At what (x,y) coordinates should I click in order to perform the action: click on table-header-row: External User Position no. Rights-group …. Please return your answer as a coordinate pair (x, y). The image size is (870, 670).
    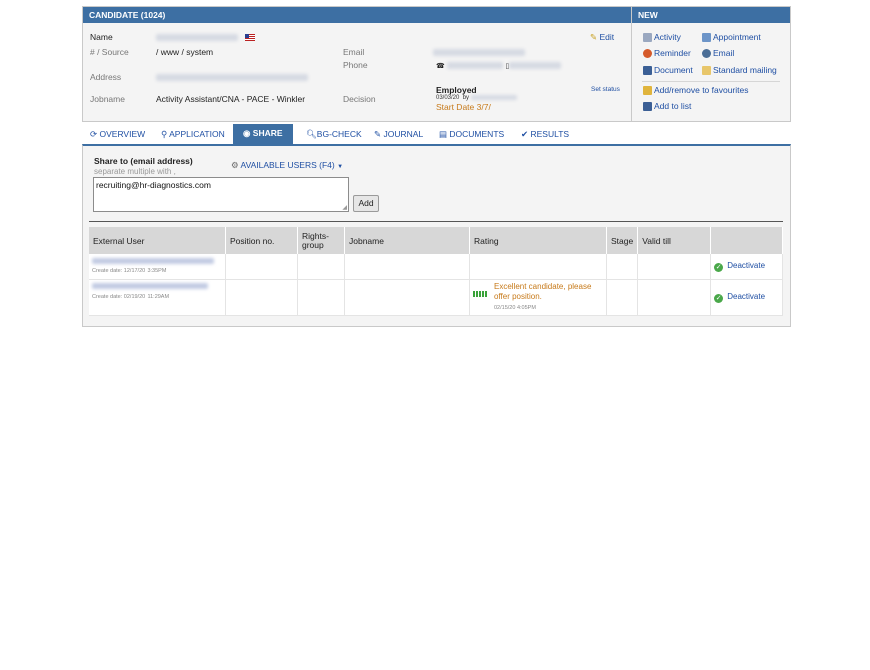
    Looking at the image, I should click on (436, 240).